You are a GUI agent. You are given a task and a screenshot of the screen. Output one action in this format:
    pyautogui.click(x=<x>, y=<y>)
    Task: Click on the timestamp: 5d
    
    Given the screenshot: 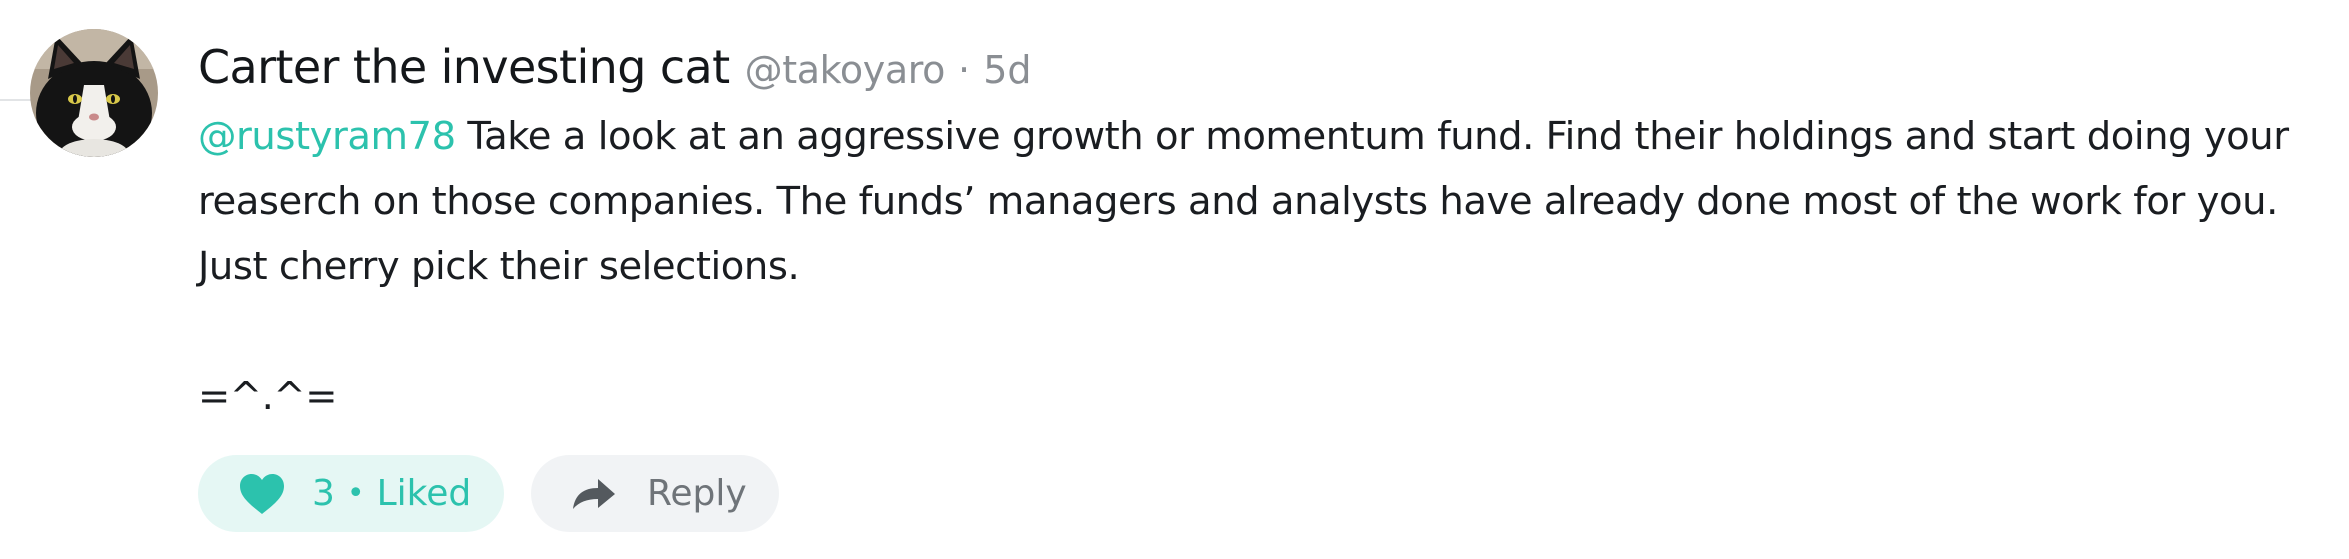 What is the action you would take?
    pyautogui.click(x=1007, y=70)
    